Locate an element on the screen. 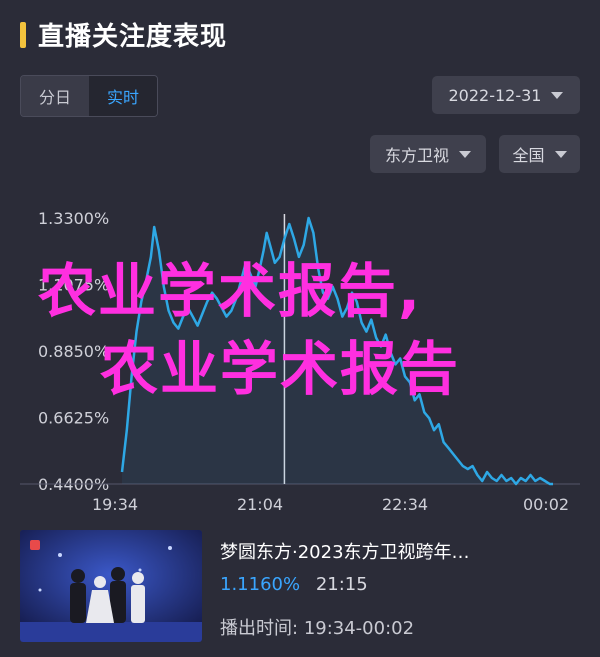 This screenshot has height=657, width=600. title-accent-bar is located at coordinates (23, 35).